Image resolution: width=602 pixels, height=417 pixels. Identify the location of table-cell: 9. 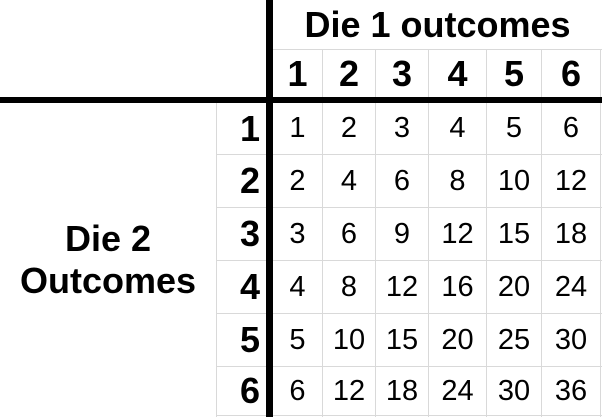
(402, 233).